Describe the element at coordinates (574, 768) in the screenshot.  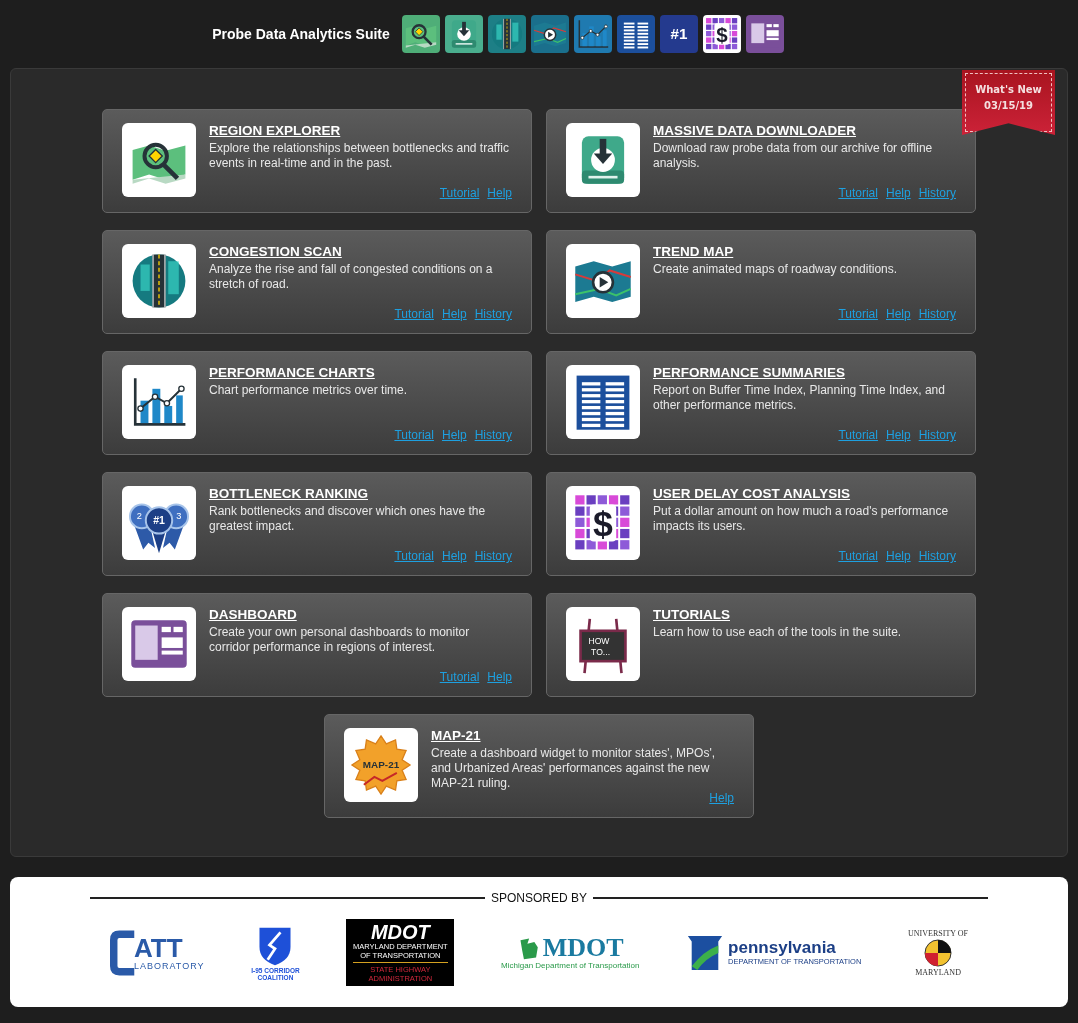
I see `tool-description: Create a dashboard widget to monitor states', MPOs', and Urbanized Areas' performances against the new MAP-21 ruling.` at that location.